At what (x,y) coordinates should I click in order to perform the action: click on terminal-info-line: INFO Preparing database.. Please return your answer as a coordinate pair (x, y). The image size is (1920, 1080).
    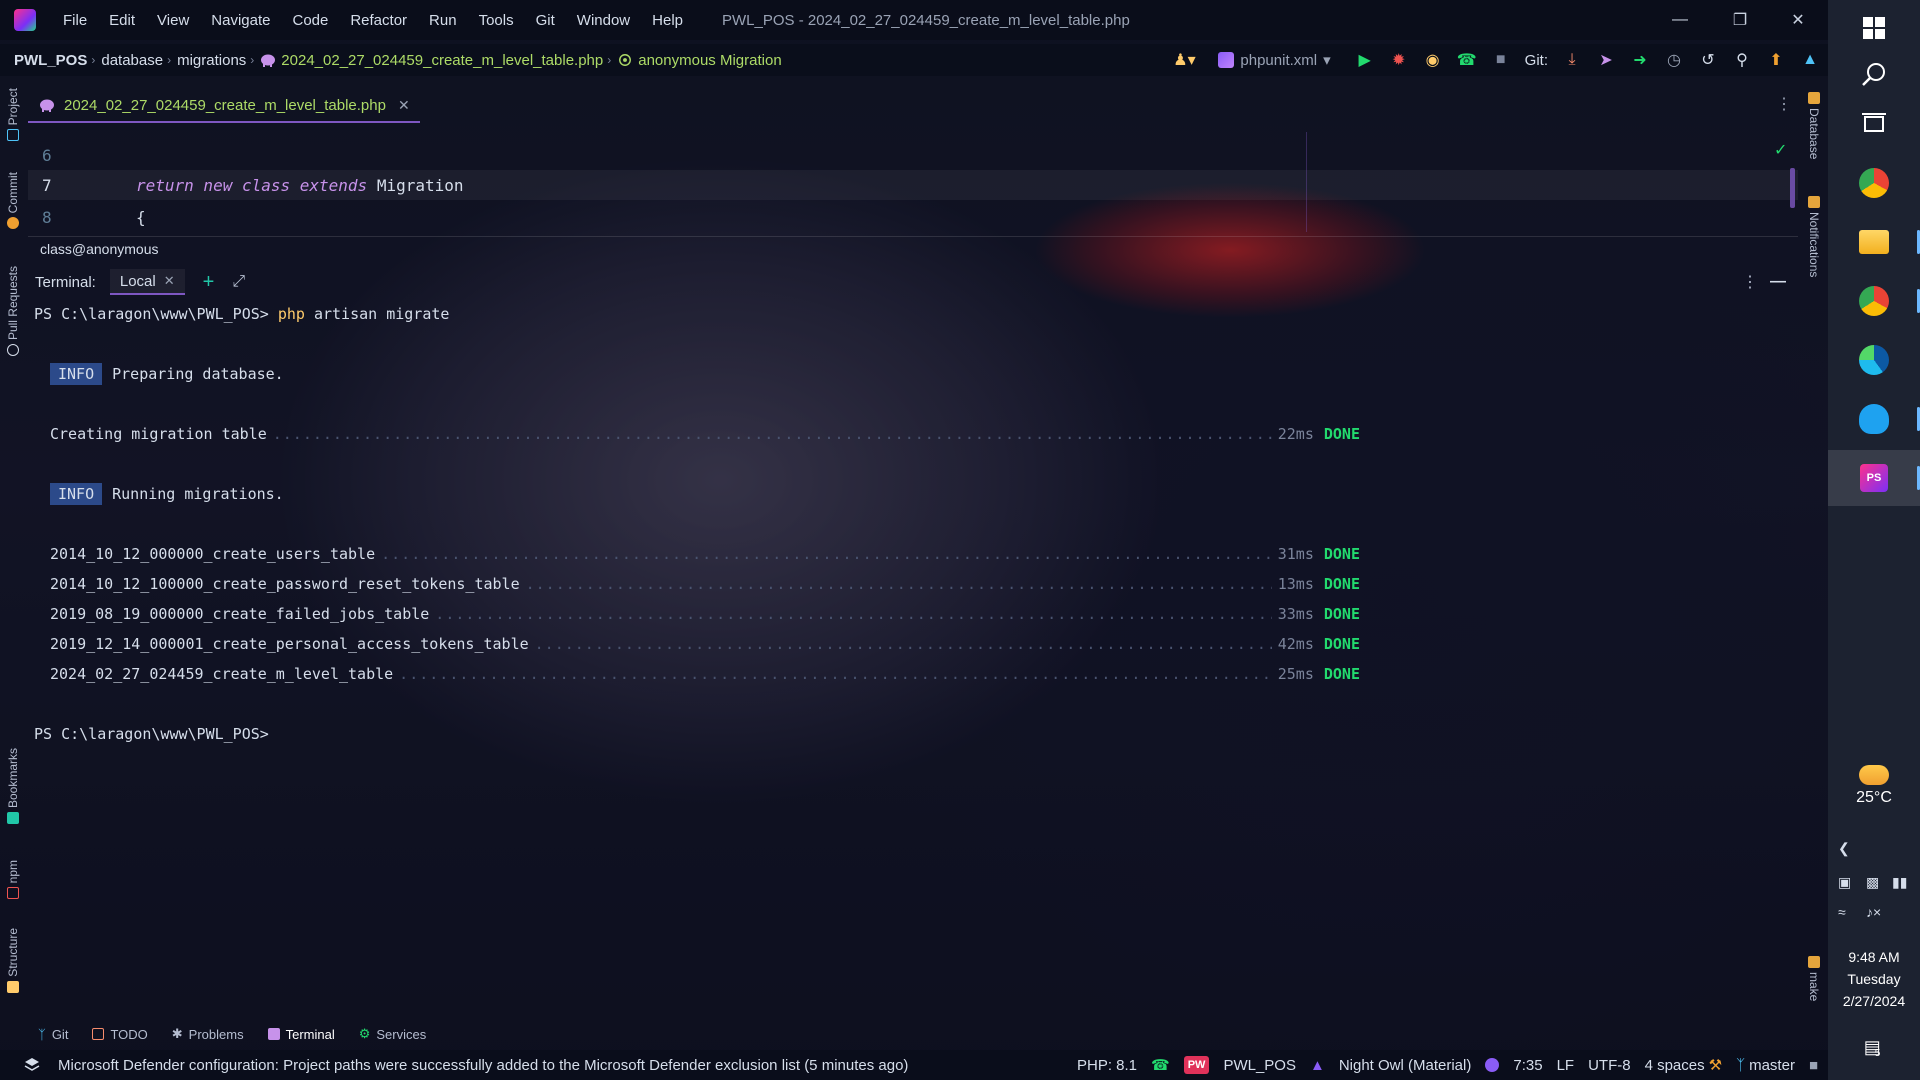
    Looking at the image, I should click on (167, 374).